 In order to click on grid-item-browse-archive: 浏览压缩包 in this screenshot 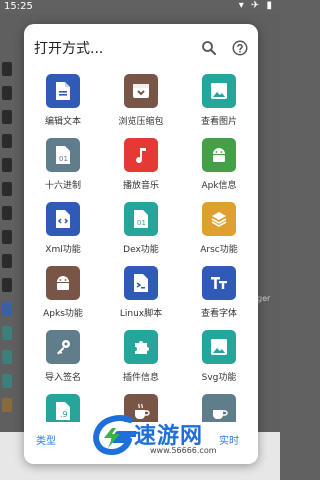, I will do `click(141, 106)`.